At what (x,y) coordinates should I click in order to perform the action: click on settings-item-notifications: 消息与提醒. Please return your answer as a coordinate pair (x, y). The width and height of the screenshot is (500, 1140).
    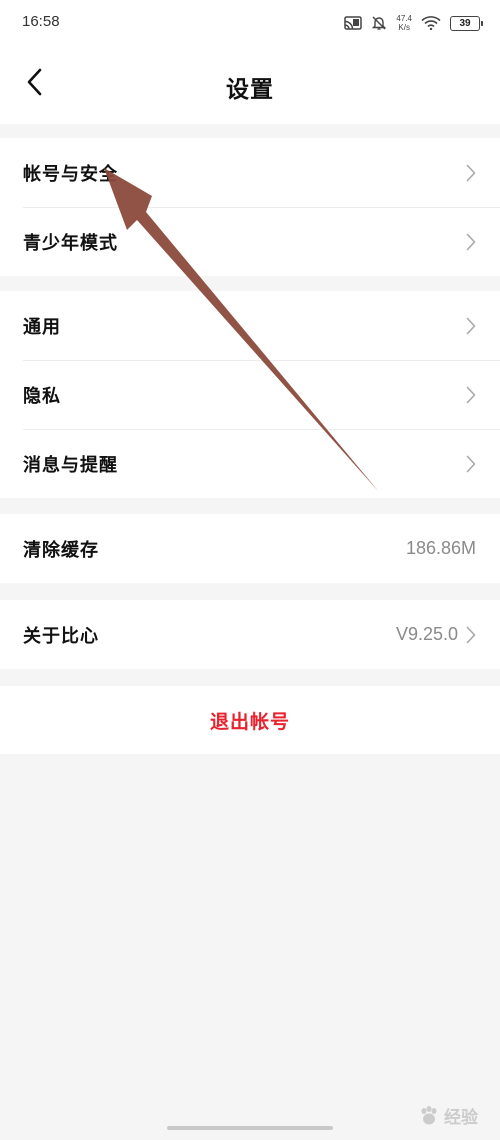
    Looking at the image, I should click on (250, 463).